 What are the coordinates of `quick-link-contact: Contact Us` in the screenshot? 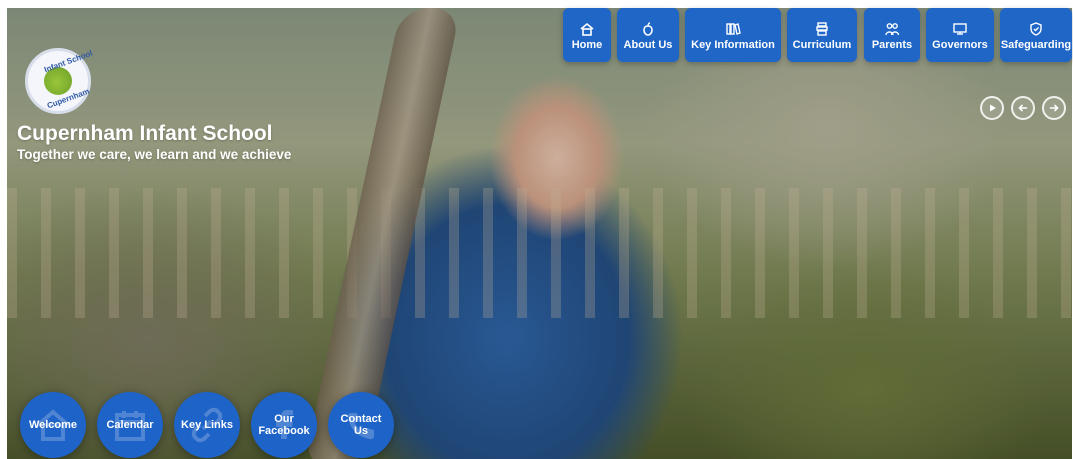 It's located at (361, 425).